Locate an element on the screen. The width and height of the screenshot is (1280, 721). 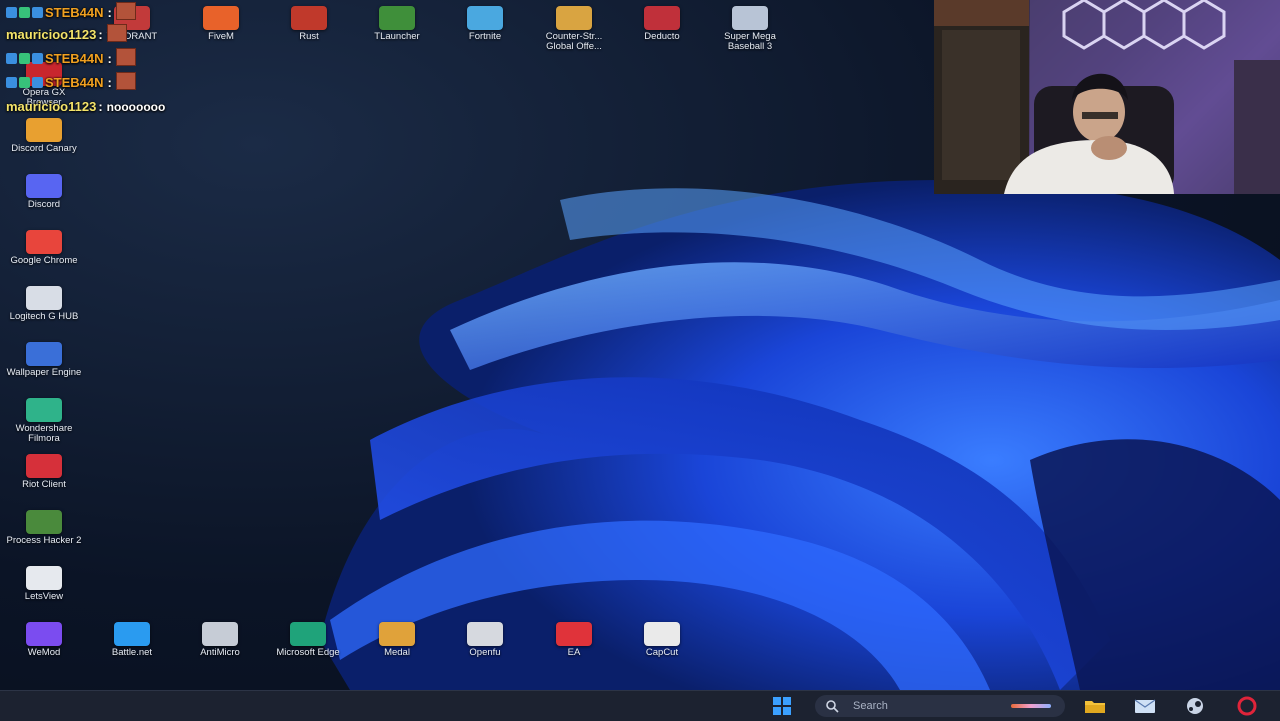
desktop-icon-tlauncher: TLauncher is located at coordinates (397, 35).